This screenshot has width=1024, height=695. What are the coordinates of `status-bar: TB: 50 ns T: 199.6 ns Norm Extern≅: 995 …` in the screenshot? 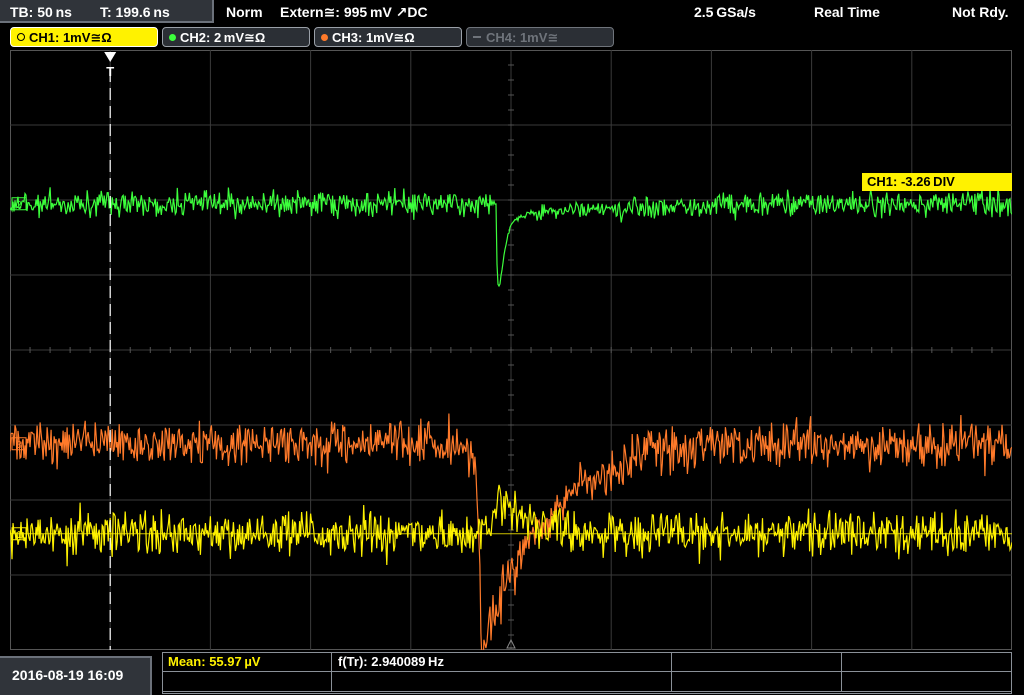 It's located at (512, 12).